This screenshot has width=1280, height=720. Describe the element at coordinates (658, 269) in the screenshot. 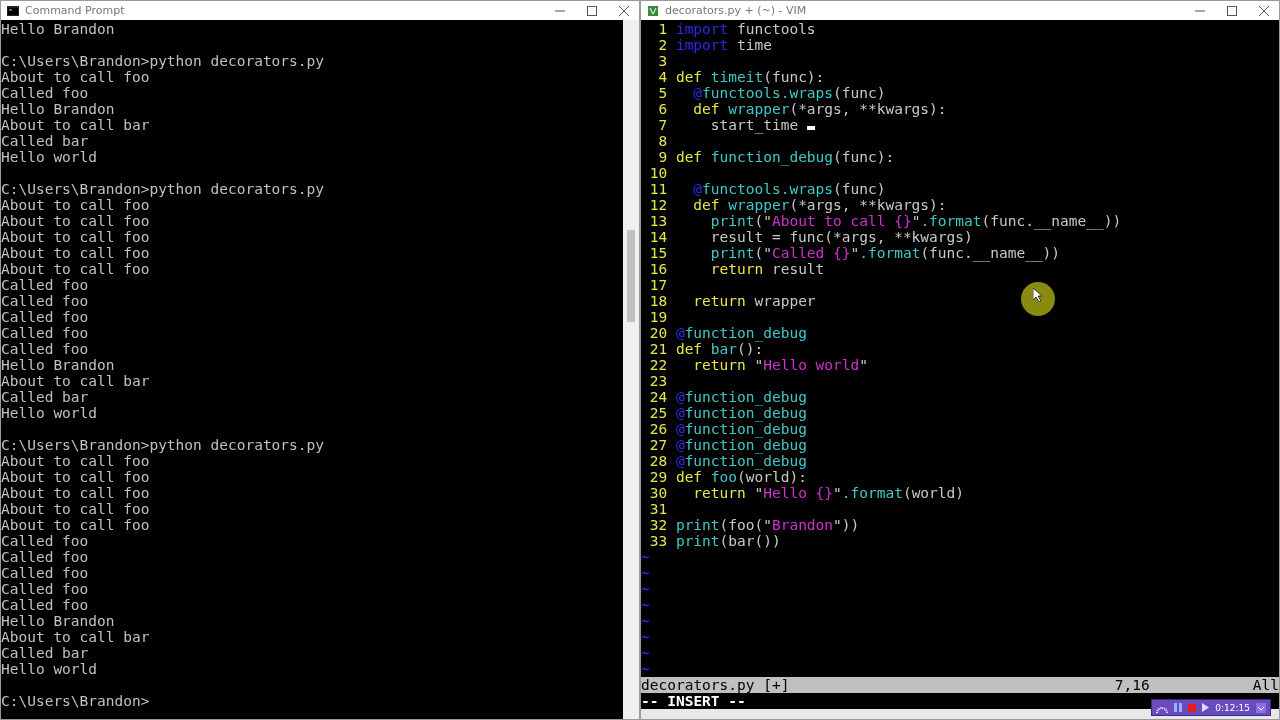

I see `line-number: 16` at that location.